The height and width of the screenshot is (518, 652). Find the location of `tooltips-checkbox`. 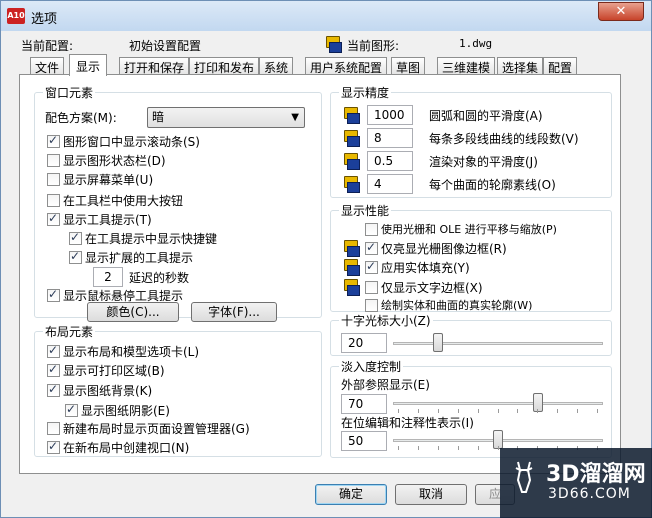

tooltips-checkbox is located at coordinates (53, 218).